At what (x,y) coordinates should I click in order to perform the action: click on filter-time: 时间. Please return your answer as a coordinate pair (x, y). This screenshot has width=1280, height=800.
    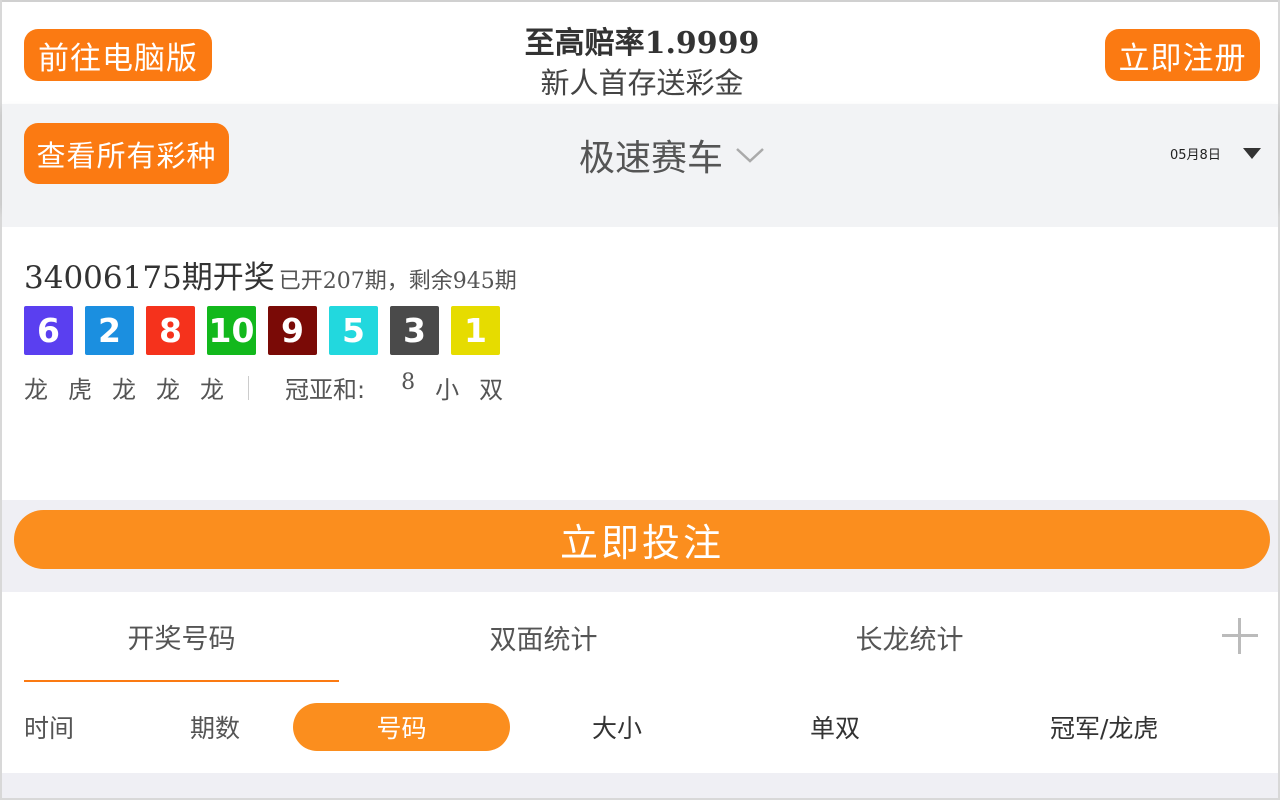
    Looking at the image, I should click on (49, 727).